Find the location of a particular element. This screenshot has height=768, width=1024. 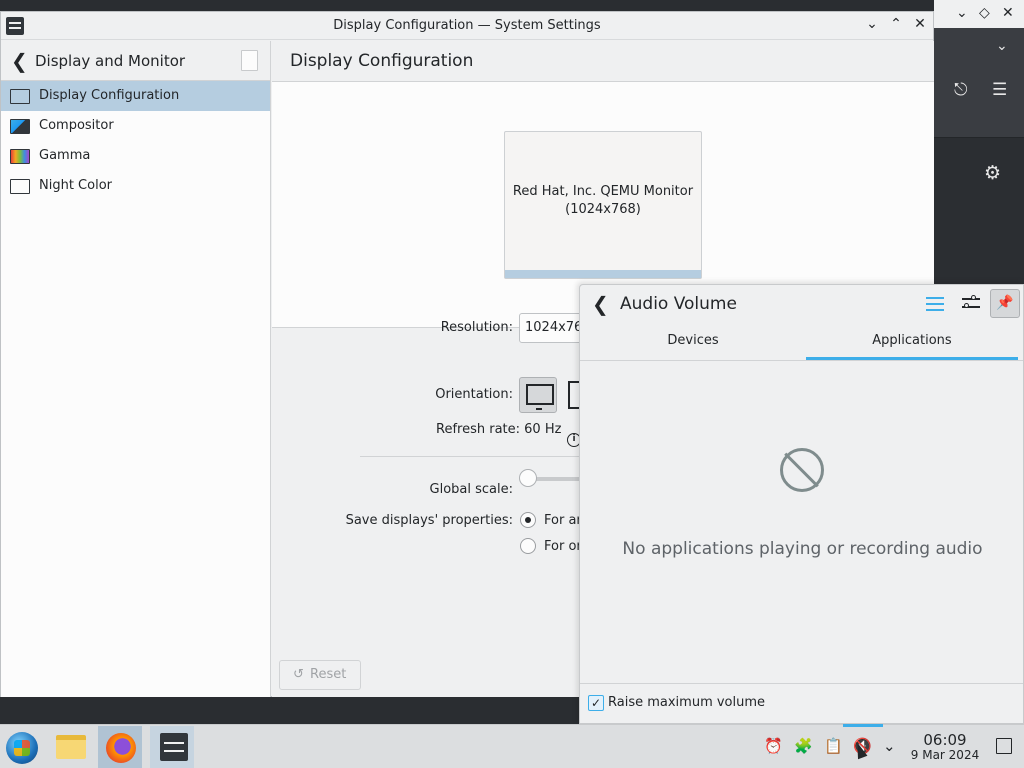

tray-expander-chevron-icon: ⌄ is located at coordinates (889, 746).